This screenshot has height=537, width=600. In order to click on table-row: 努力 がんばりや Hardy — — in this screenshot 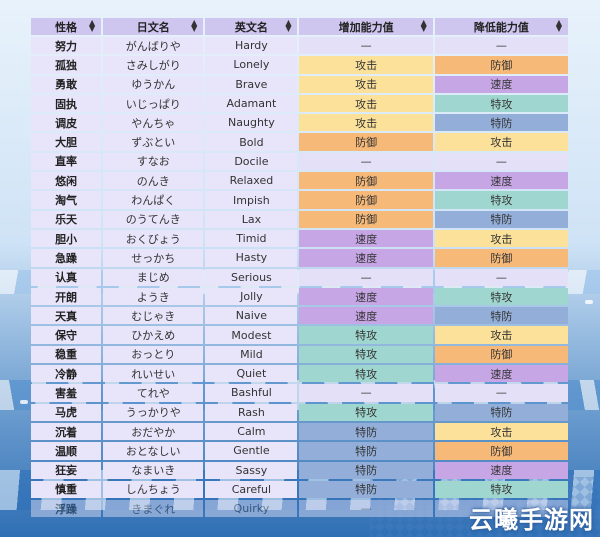, I will do `click(299, 46)`.